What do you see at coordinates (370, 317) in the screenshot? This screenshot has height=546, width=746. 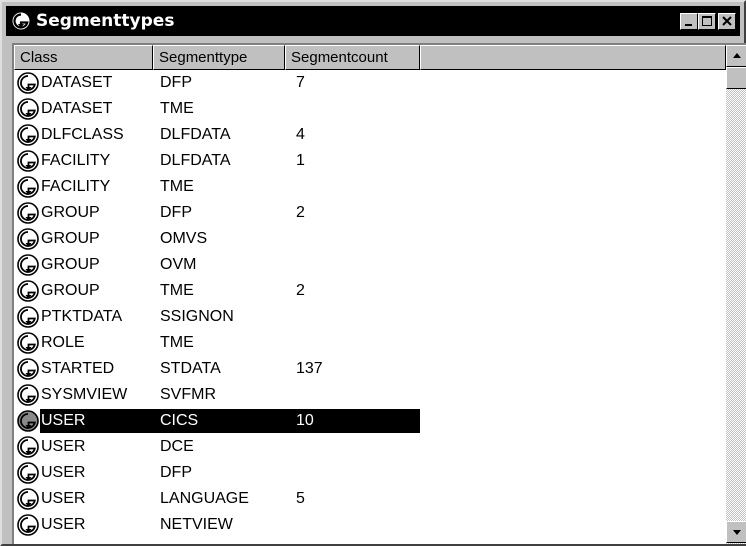 I see `list-item: PTKTDATA SSIGNON` at bounding box center [370, 317].